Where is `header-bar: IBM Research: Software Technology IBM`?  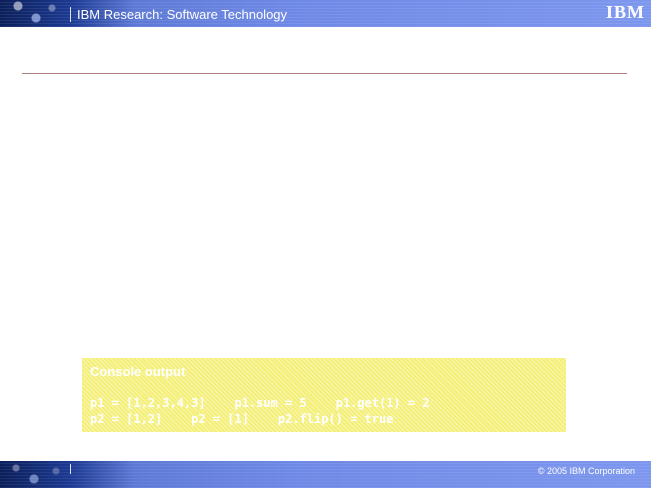
header-bar: IBM Research: Software Technology IBM is located at coordinates (325, 13).